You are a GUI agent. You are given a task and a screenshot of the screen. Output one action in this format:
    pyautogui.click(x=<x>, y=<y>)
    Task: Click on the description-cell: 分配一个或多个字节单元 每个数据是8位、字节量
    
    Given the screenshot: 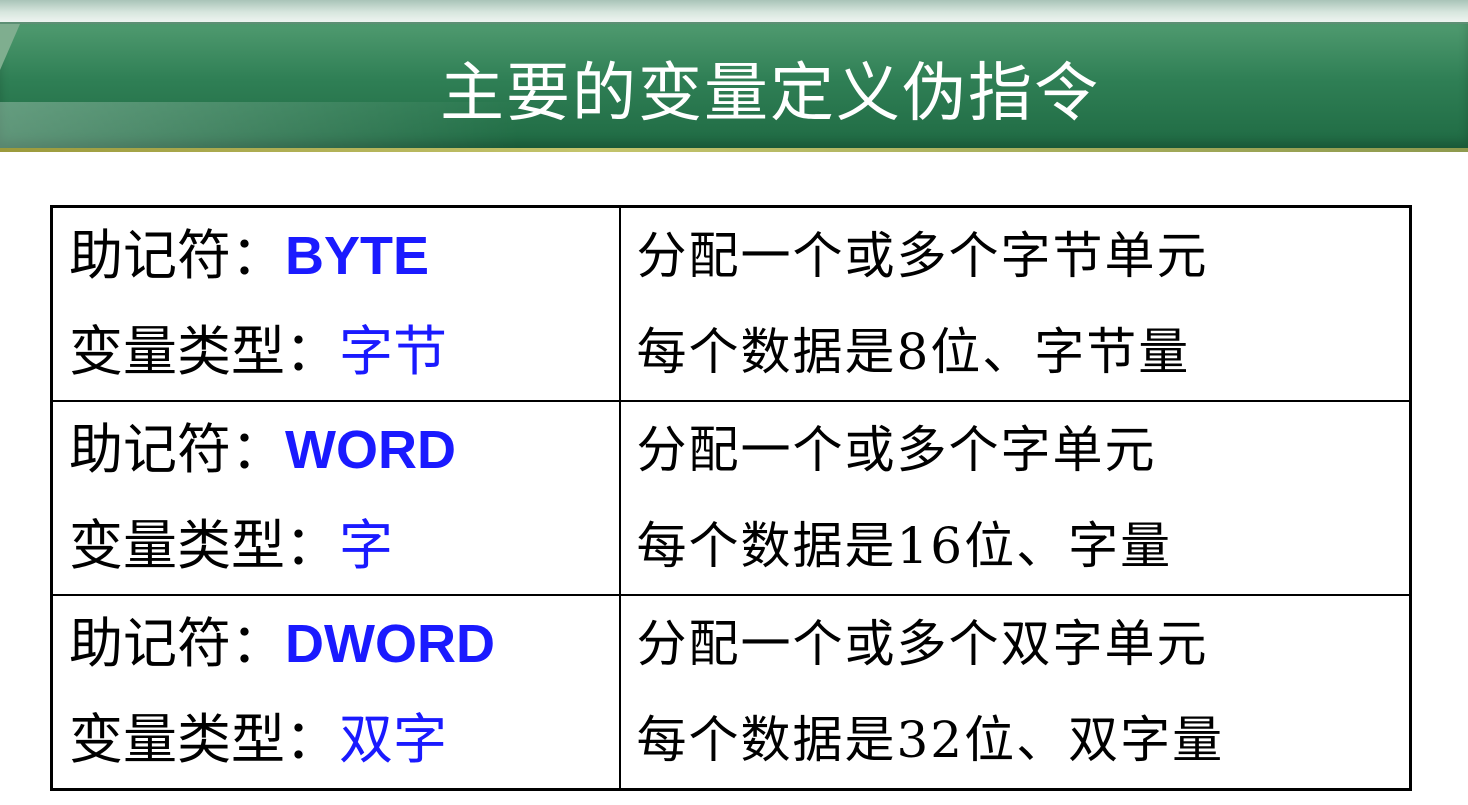 What is the action you would take?
    pyautogui.click(x=1015, y=303)
    